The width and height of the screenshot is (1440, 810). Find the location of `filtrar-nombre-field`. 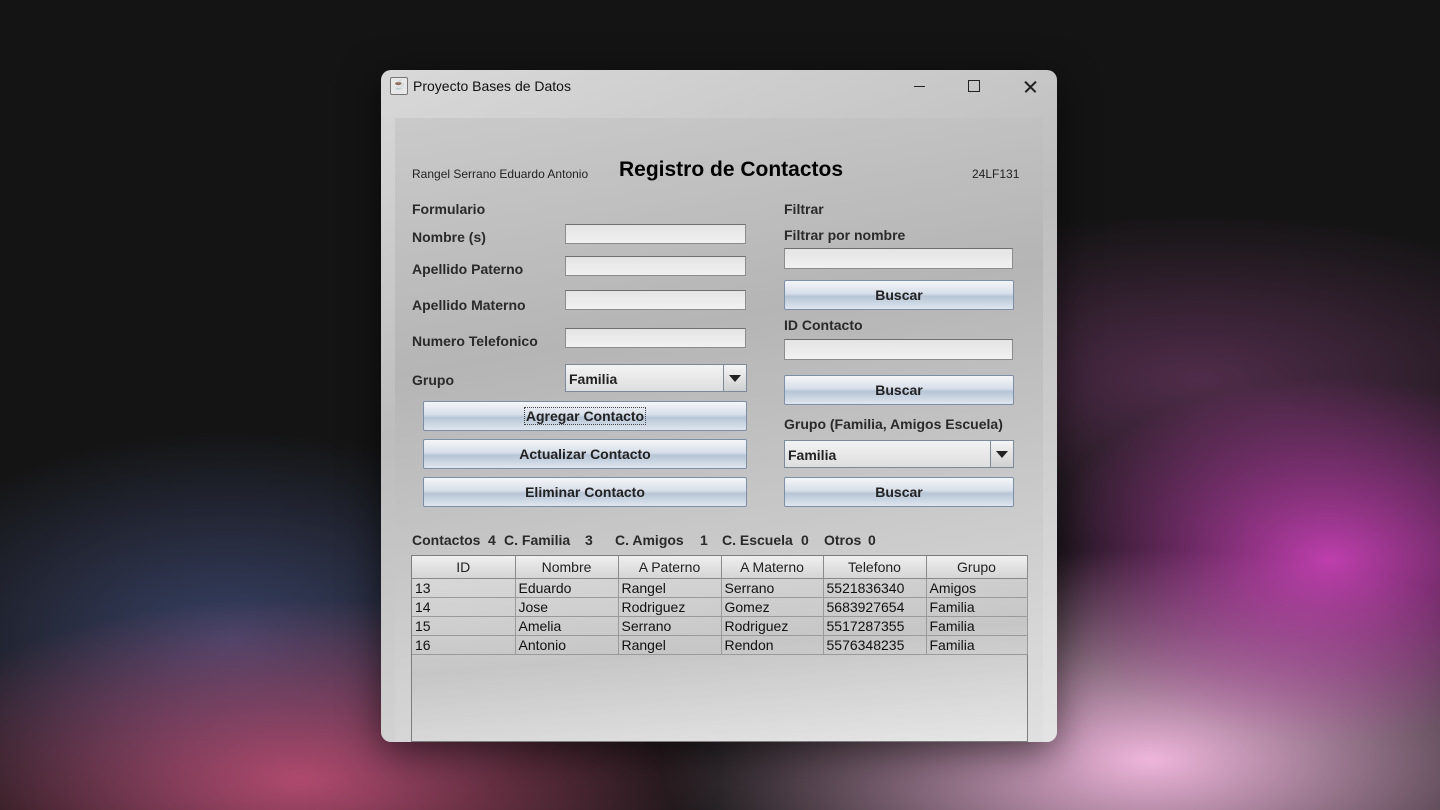

filtrar-nombre-field is located at coordinates (898, 258).